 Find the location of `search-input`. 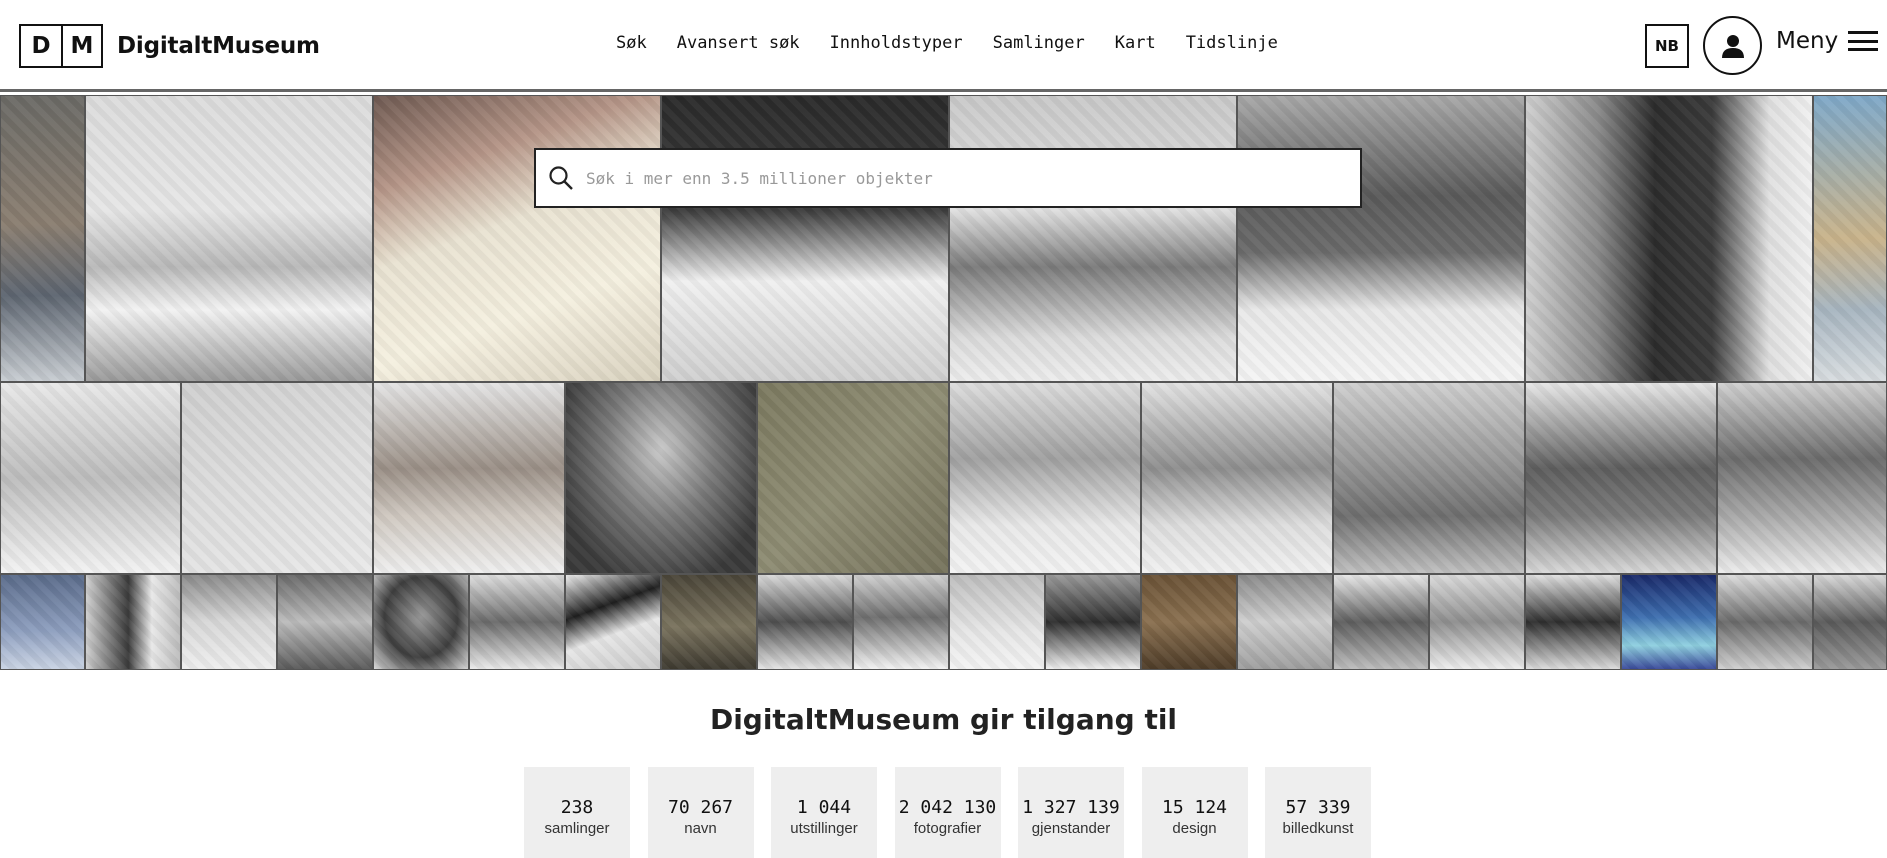

search-input is located at coordinates (966, 178).